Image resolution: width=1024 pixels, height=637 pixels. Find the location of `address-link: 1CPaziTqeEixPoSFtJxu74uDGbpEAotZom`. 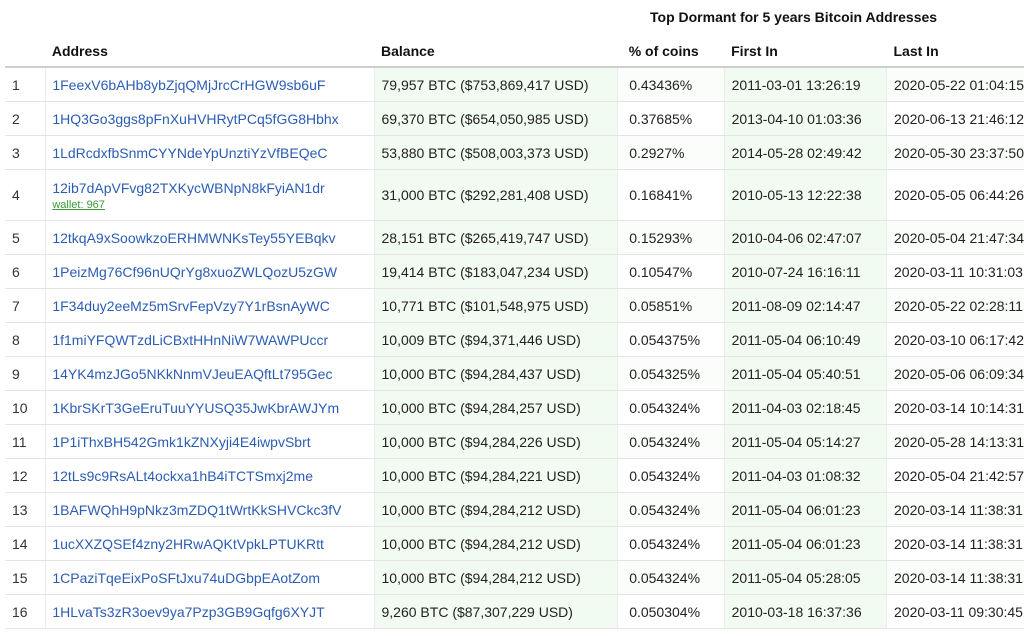

address-link: 1CPaziTqeEixPoSFtJxu74uDGbpEAotZom is located at coordinates (186, 578).